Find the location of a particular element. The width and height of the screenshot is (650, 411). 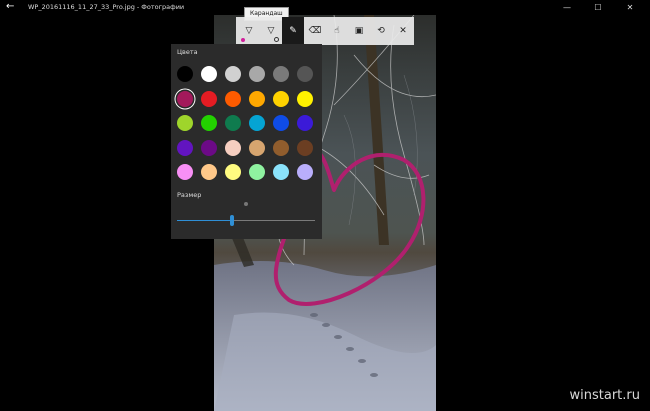

save-button: ▣ is located at coordinates (359, 31).